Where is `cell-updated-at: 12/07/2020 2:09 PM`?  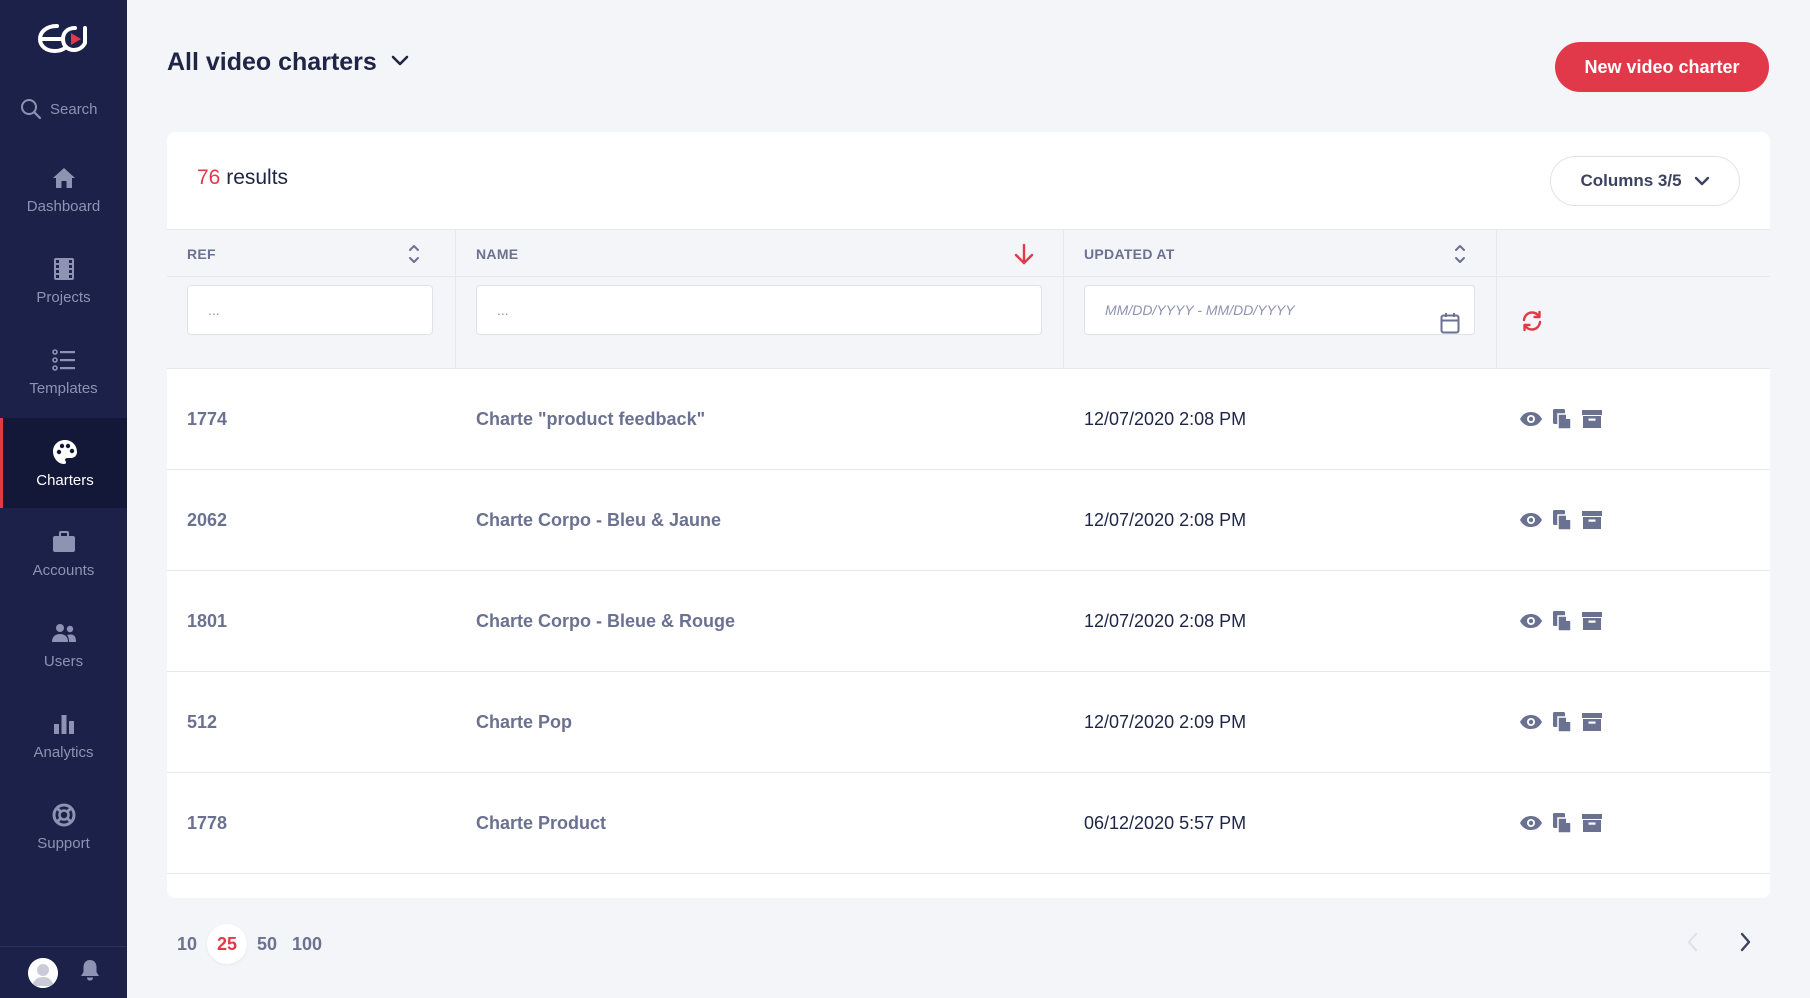 cell-updated-at: 12/07/2020 2:09 PM is located at coordinates (1165, 721).